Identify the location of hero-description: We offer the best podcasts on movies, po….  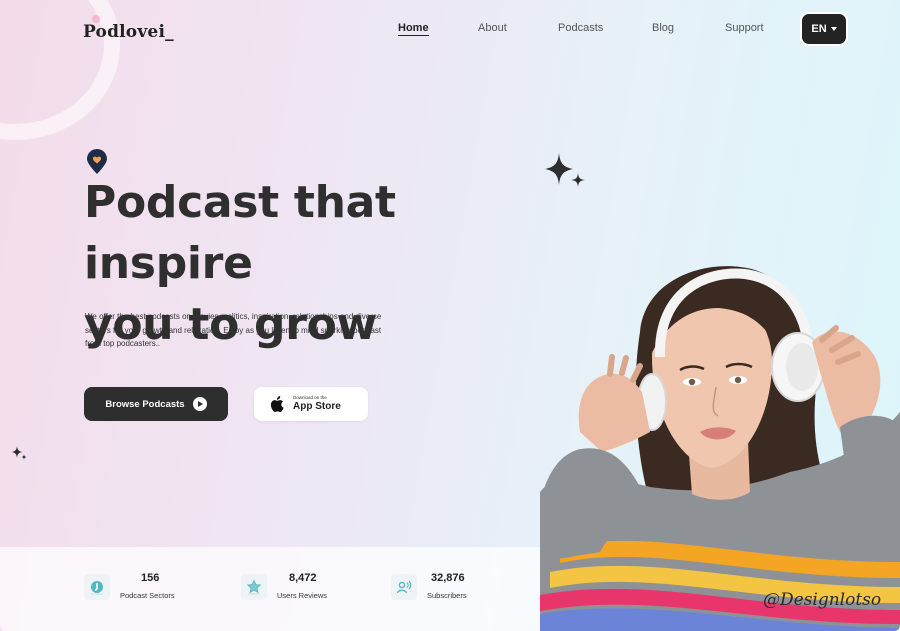
(233, 330).